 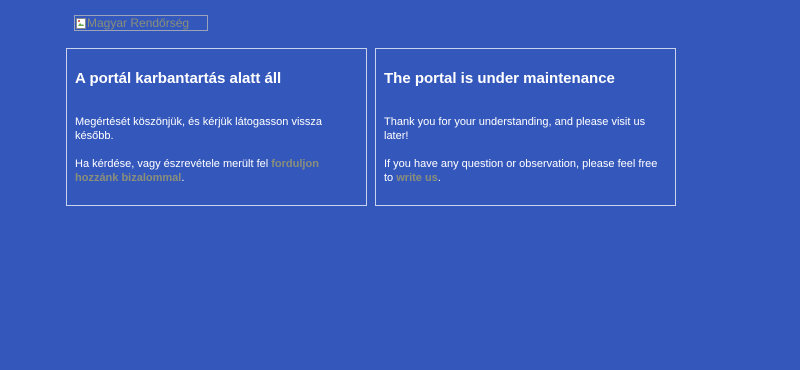 What do you see at coordinates (499, 78) in the screenshot?
I see `english-title: The portal is under maintenance` at bounding box center [499, 78].